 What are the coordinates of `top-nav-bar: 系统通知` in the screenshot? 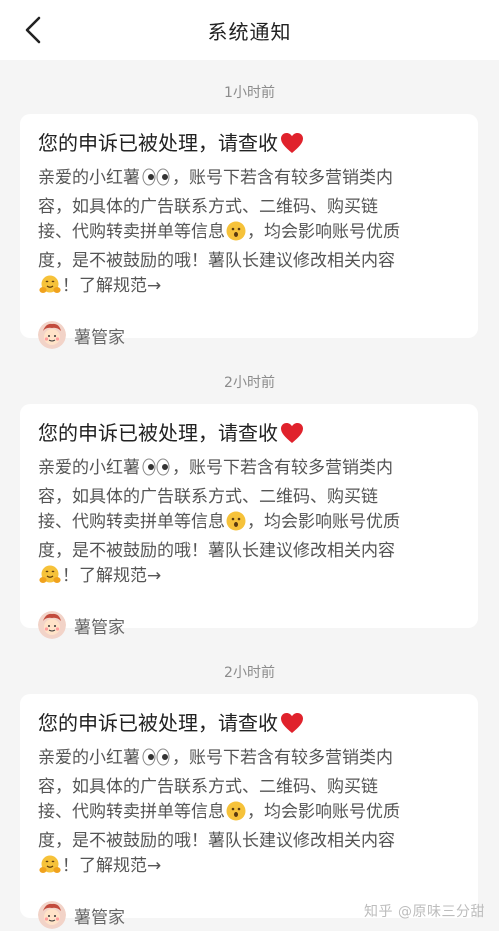 It's located at (249, 30).